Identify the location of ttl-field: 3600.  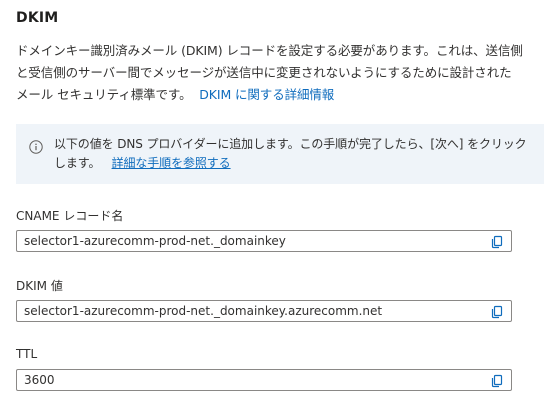
(264, 380).